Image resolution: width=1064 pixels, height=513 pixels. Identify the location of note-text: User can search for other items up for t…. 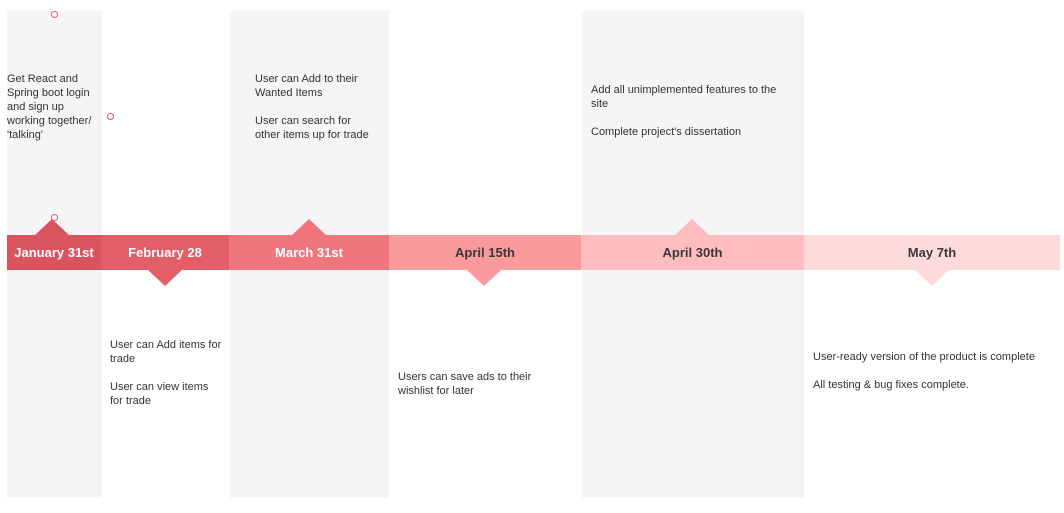
(312, 128).